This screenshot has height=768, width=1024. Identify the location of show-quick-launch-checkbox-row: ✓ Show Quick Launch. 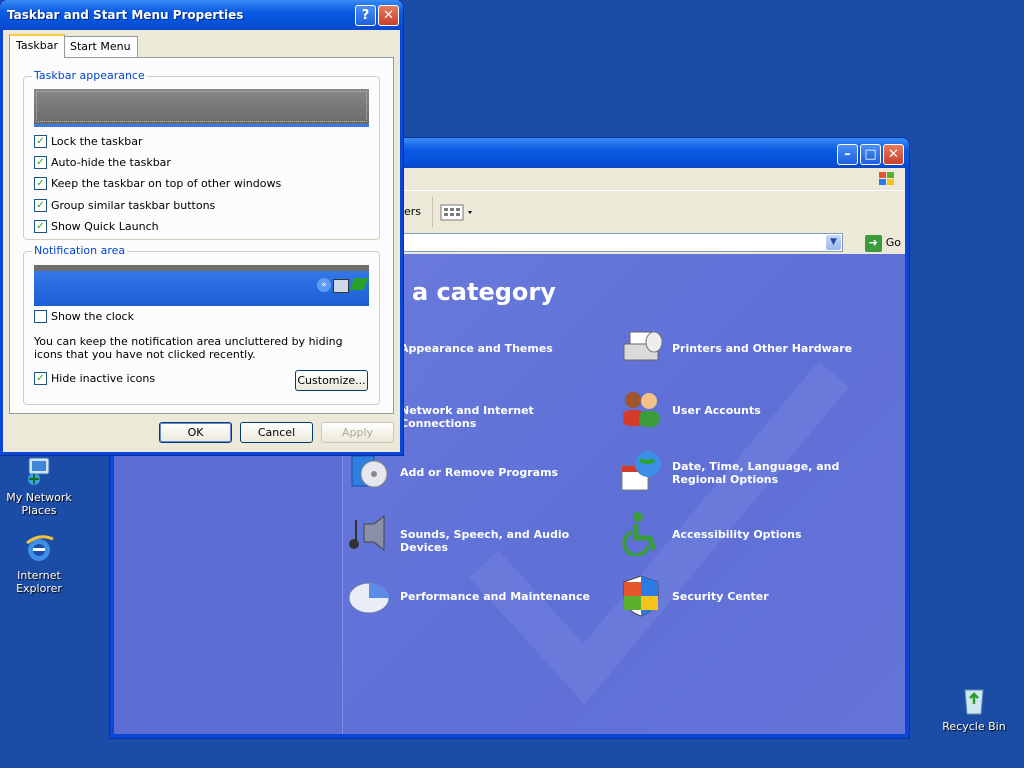
(96, 226).